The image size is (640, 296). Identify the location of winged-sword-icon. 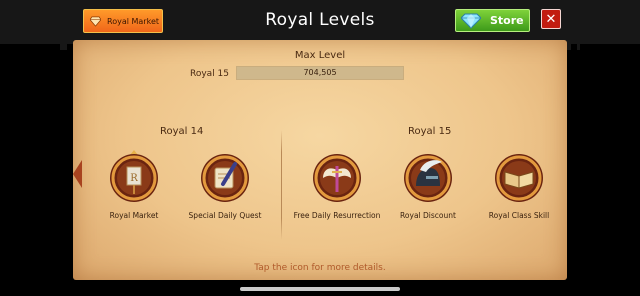
(337, 178).